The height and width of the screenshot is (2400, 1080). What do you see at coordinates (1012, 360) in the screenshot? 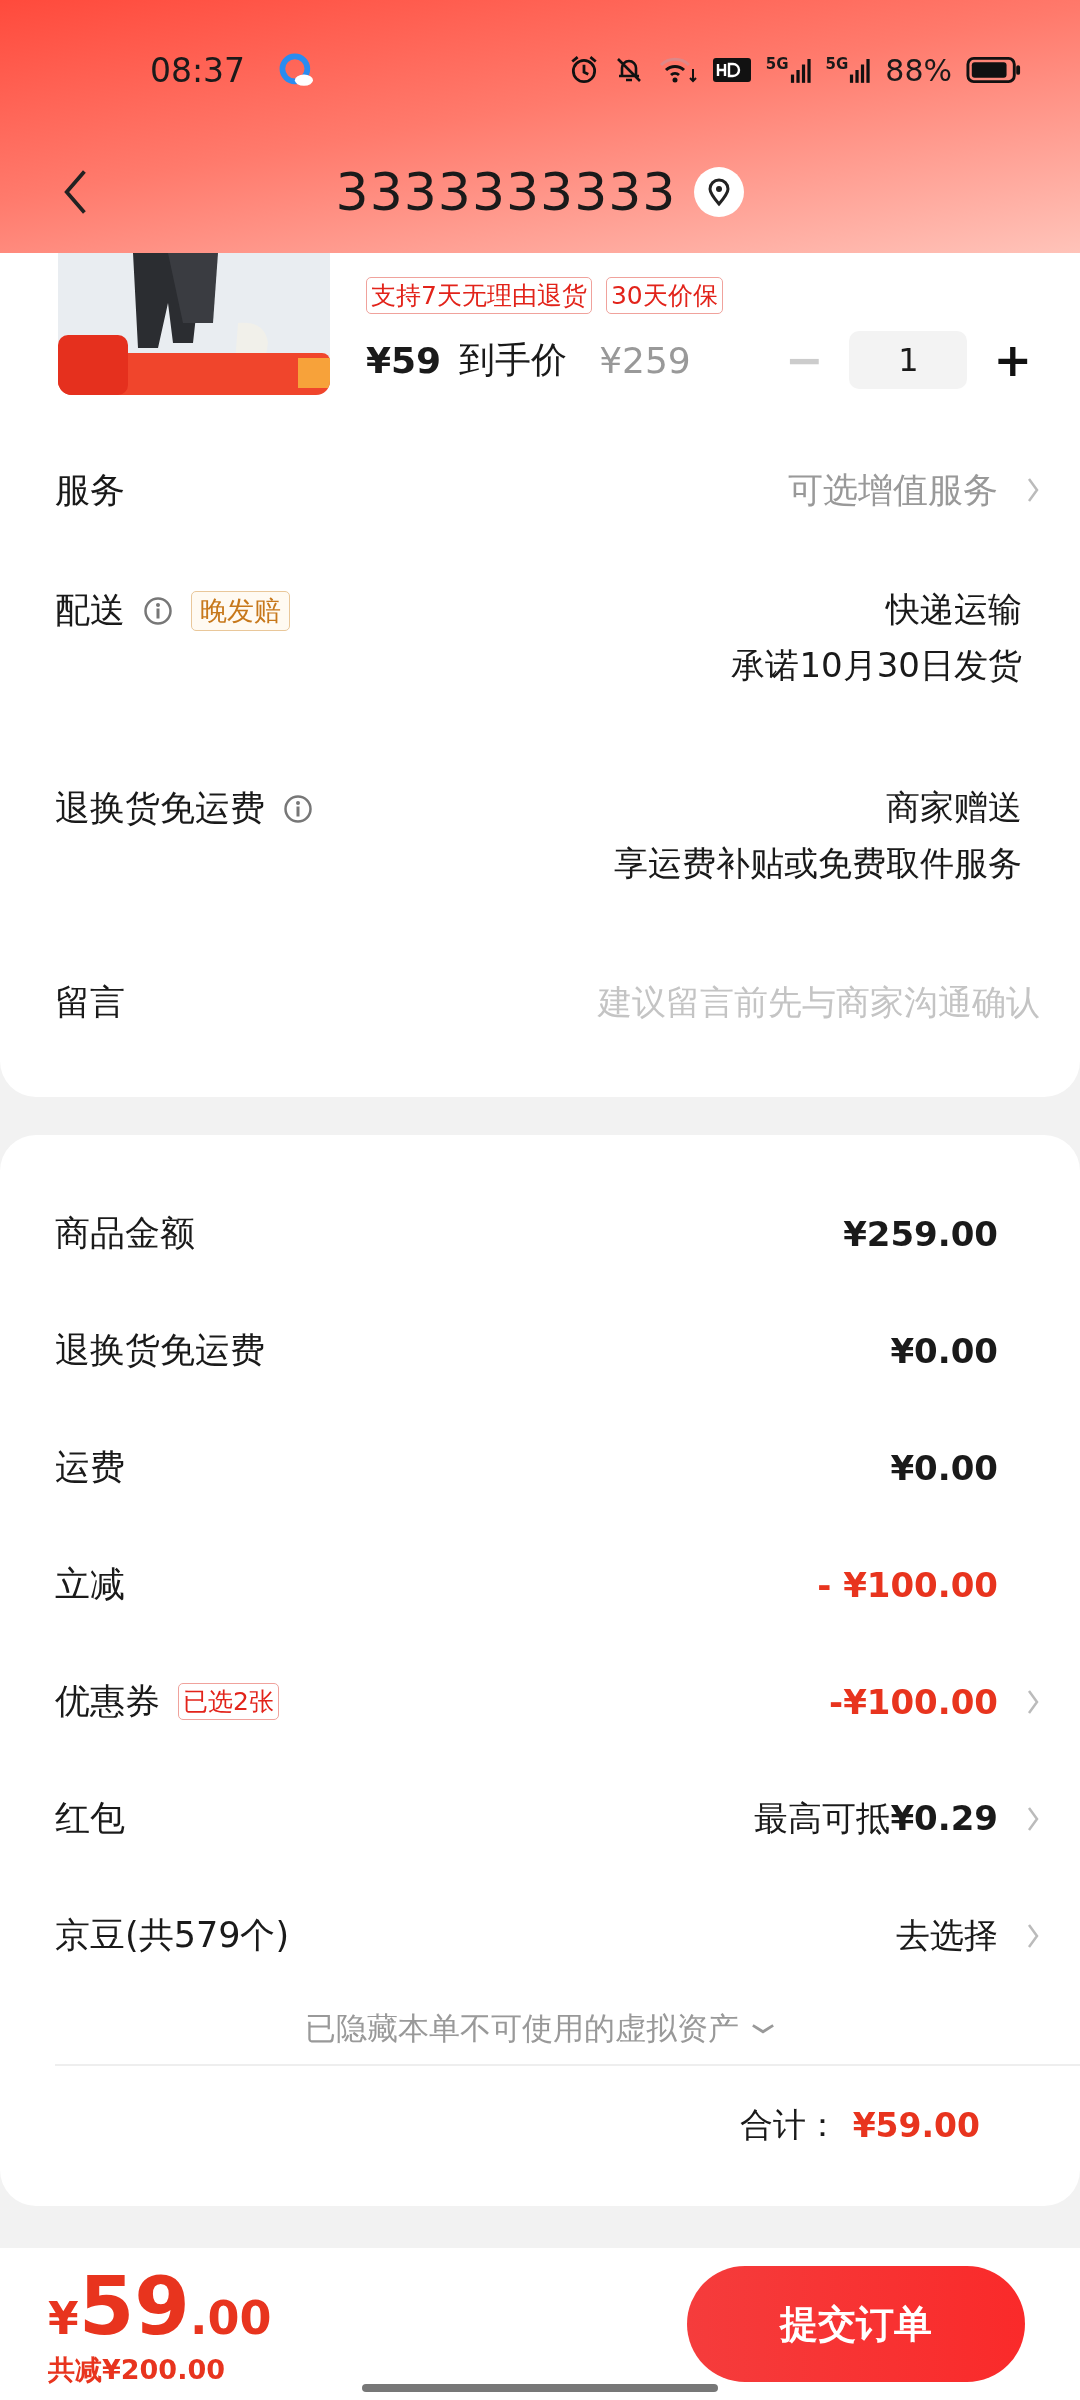
I see `increase-button: +` at bounding box center [1012, 360].